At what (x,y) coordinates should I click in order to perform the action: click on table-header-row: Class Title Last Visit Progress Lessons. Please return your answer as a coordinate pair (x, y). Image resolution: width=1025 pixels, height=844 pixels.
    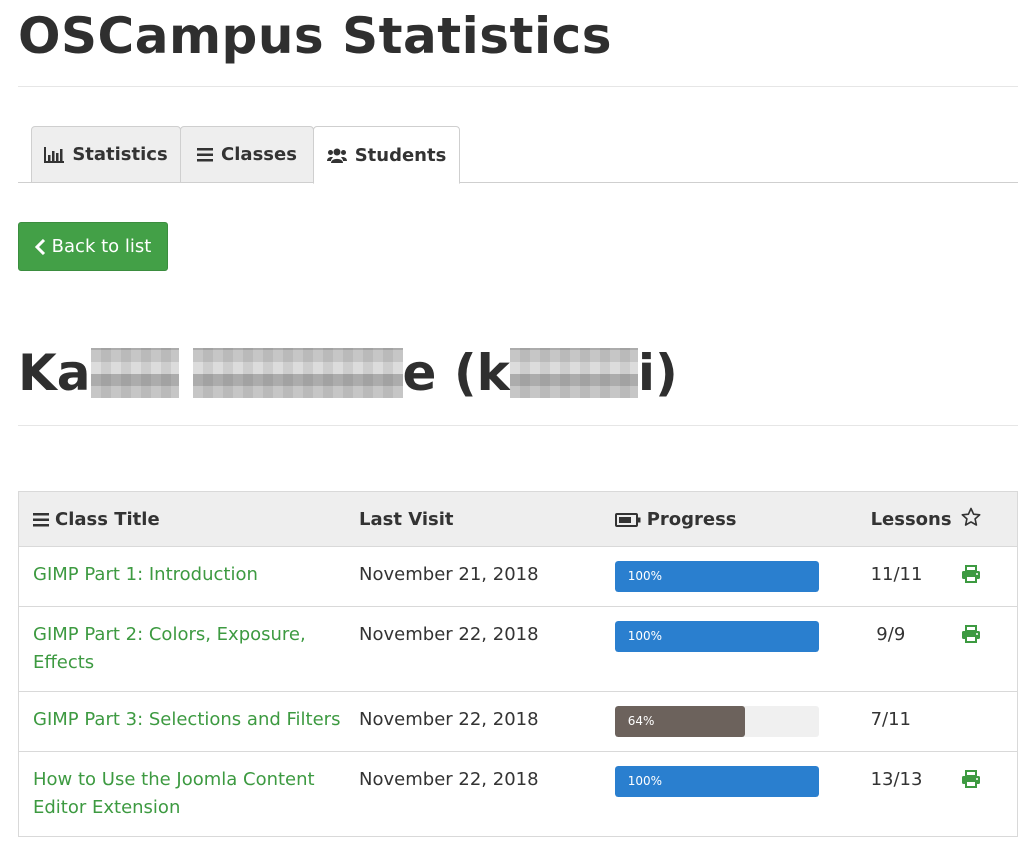
    Looking at the image, I should click on (518, 519).